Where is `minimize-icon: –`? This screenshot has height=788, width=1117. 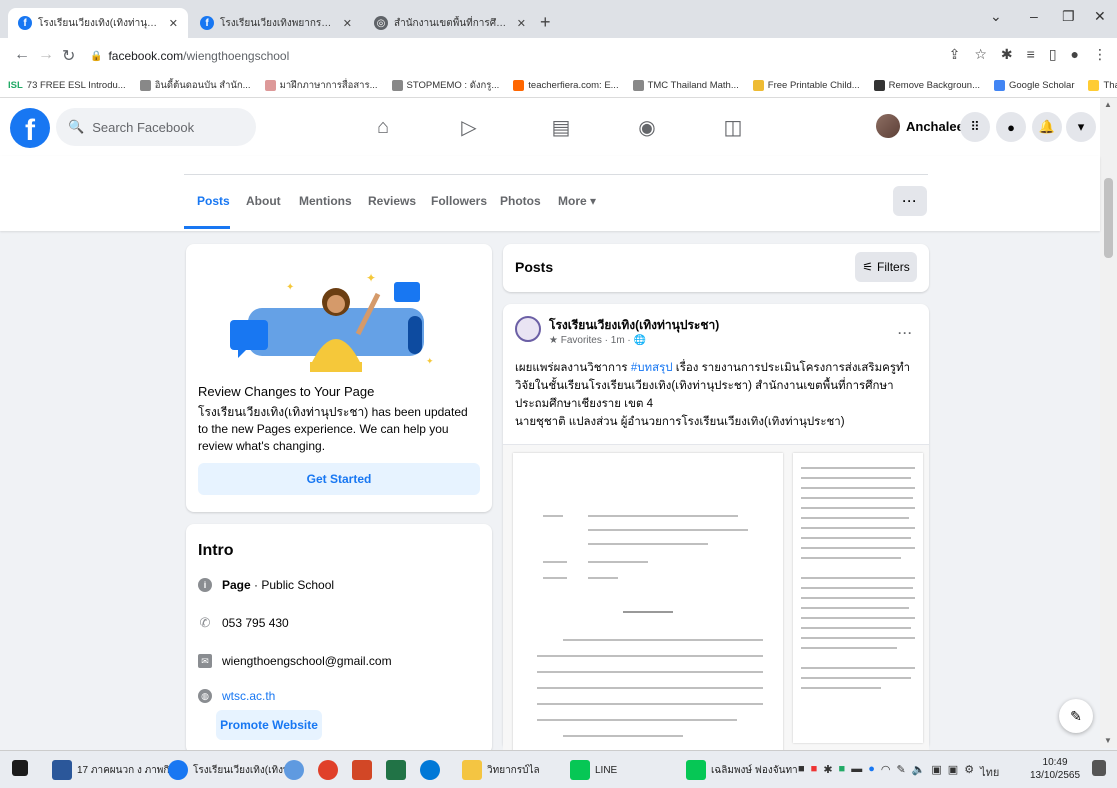
minimize-icon: – is located at coordinates (1034, 16).